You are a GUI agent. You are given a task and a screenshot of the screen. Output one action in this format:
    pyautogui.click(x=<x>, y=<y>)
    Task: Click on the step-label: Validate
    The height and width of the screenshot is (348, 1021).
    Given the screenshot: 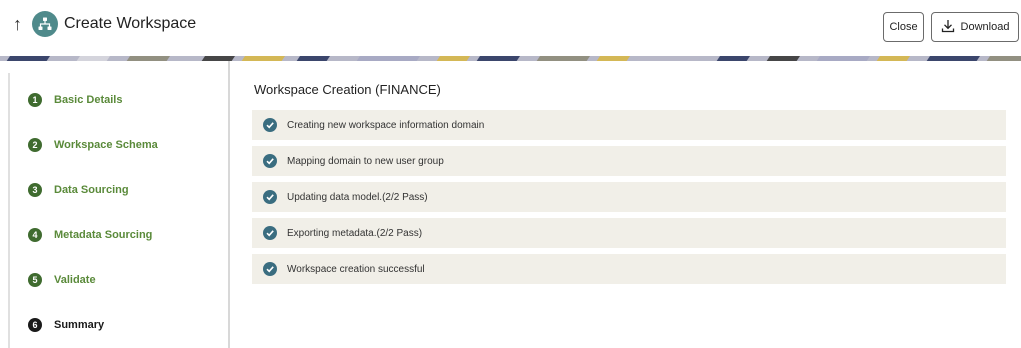 What is the action you would take?
    pyautogui.click(x=75, y=280)
    